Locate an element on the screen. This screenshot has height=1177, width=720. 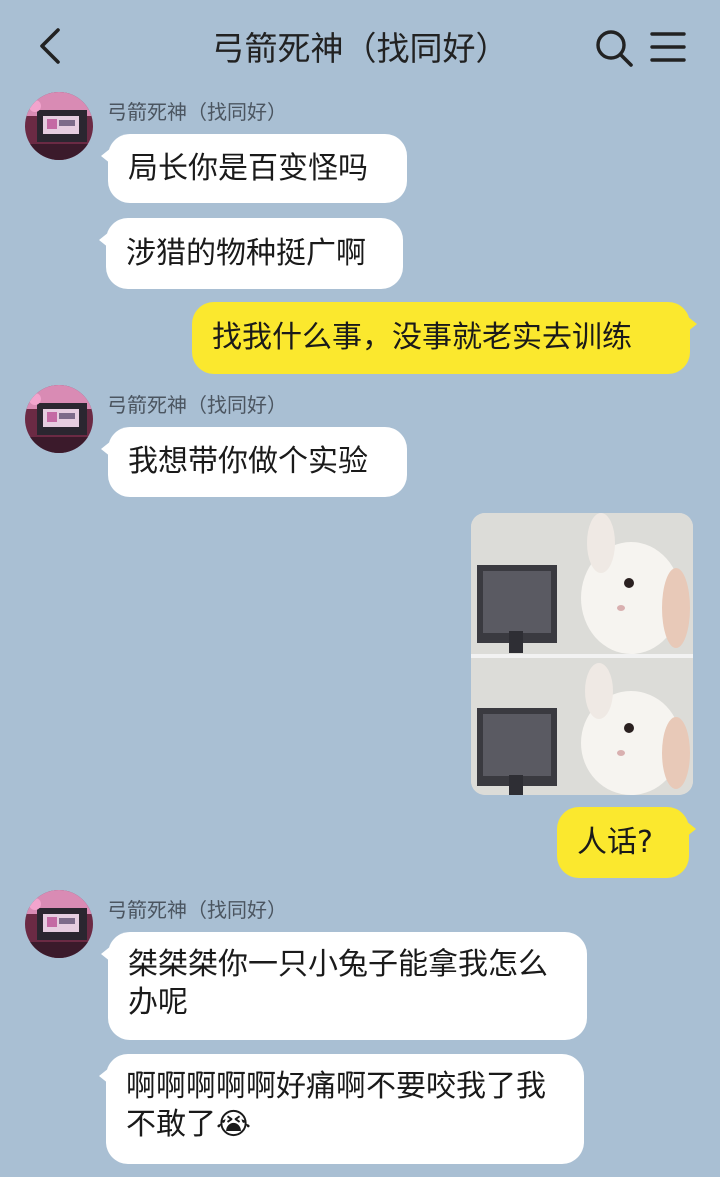
message-bubble: 局长你是百变怪吗 is located at coordinates (254, 168).